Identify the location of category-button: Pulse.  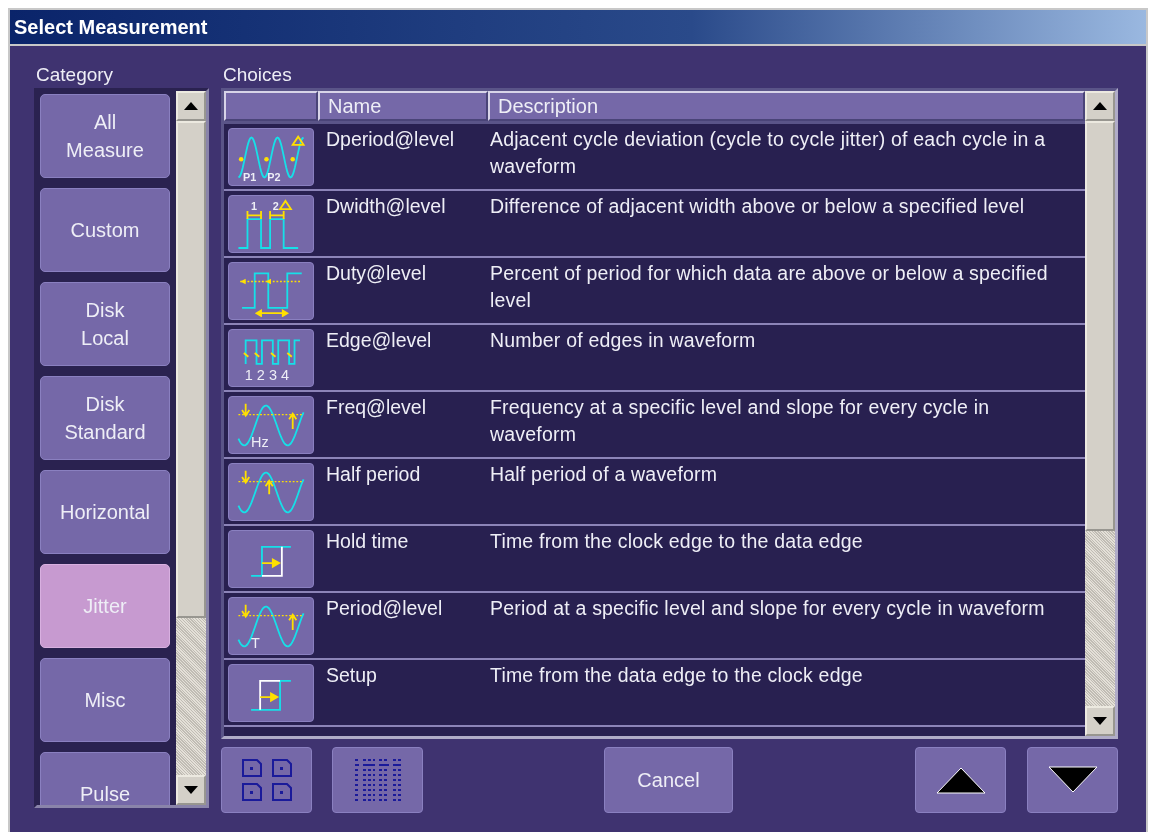
(105, 778).